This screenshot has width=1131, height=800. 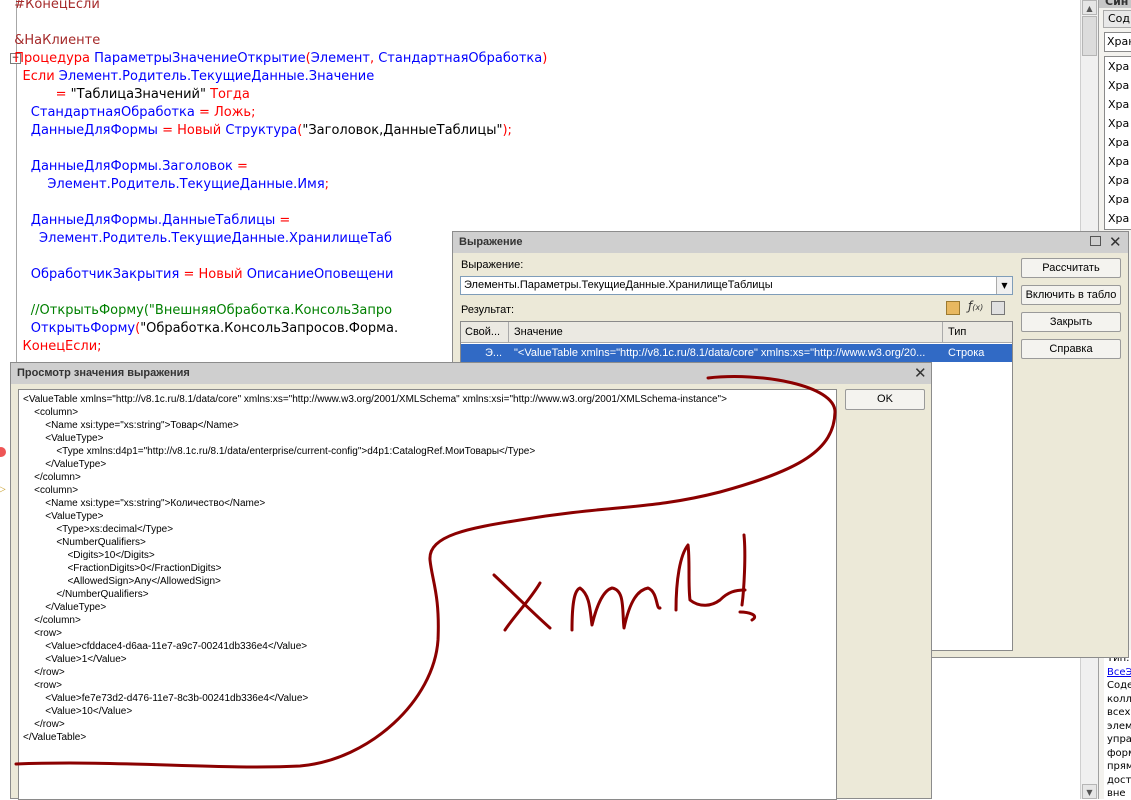 What do you see at coordinates (522, 602) in the screenshot?
I see `ink-letter-x` at bounding box center [522, 602].